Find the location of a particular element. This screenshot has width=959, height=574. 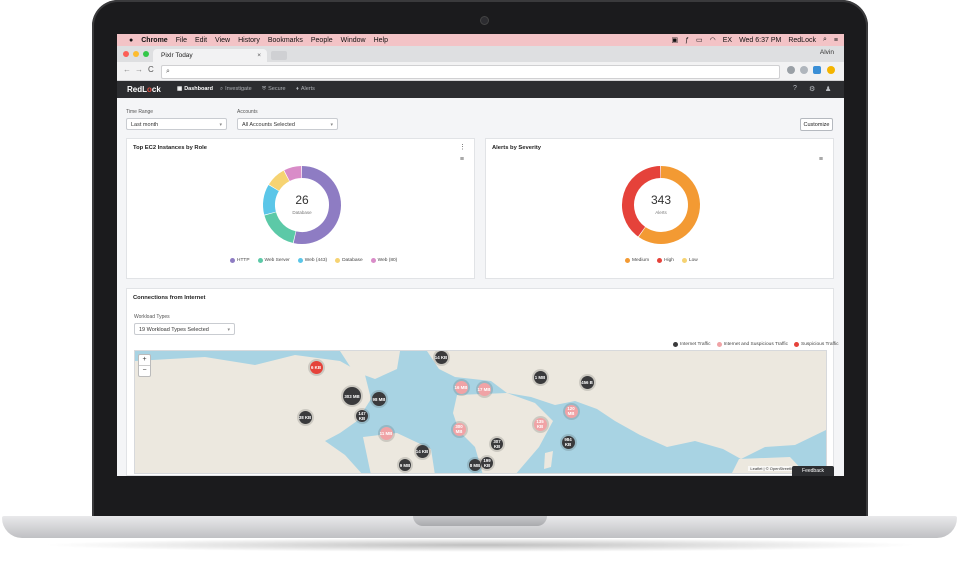

traffic-bubble: 199 KB is located at coordinates (487, 463).